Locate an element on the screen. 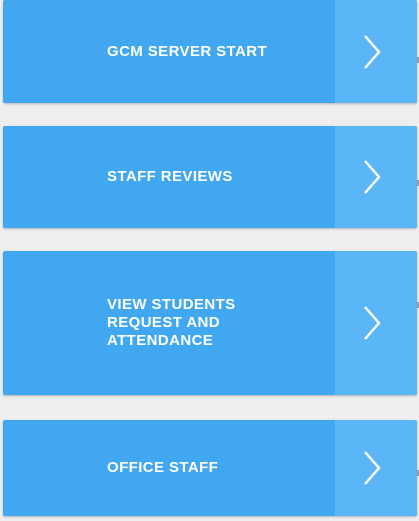  menu-item-label: STAFF REVIEWS is located at coordinates (170, 176).